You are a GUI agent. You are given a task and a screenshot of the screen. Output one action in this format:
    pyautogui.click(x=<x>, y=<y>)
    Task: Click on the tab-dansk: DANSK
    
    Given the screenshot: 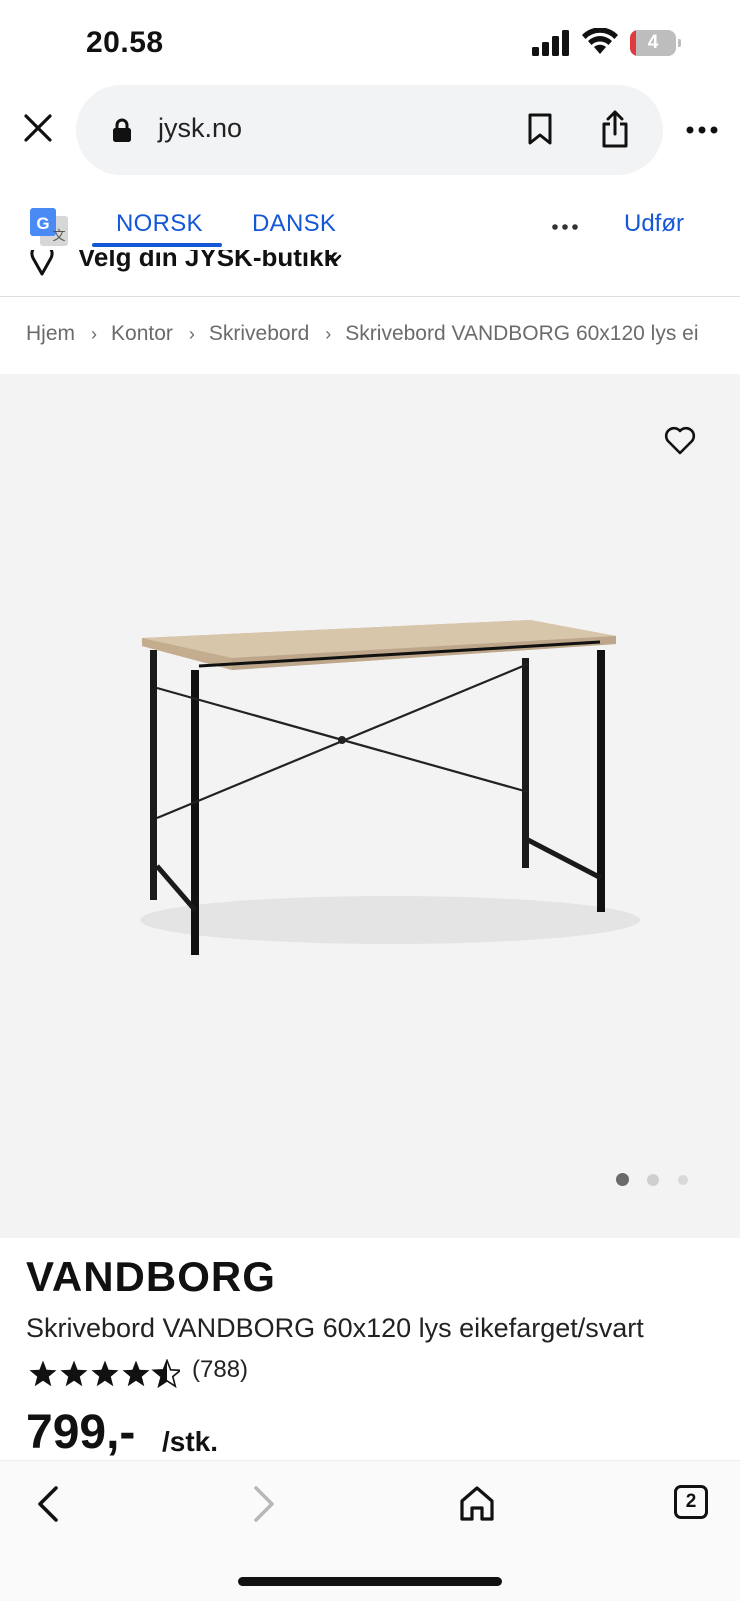 What is the action you would take?
    pyautogui.click(x=294, y=224)
    